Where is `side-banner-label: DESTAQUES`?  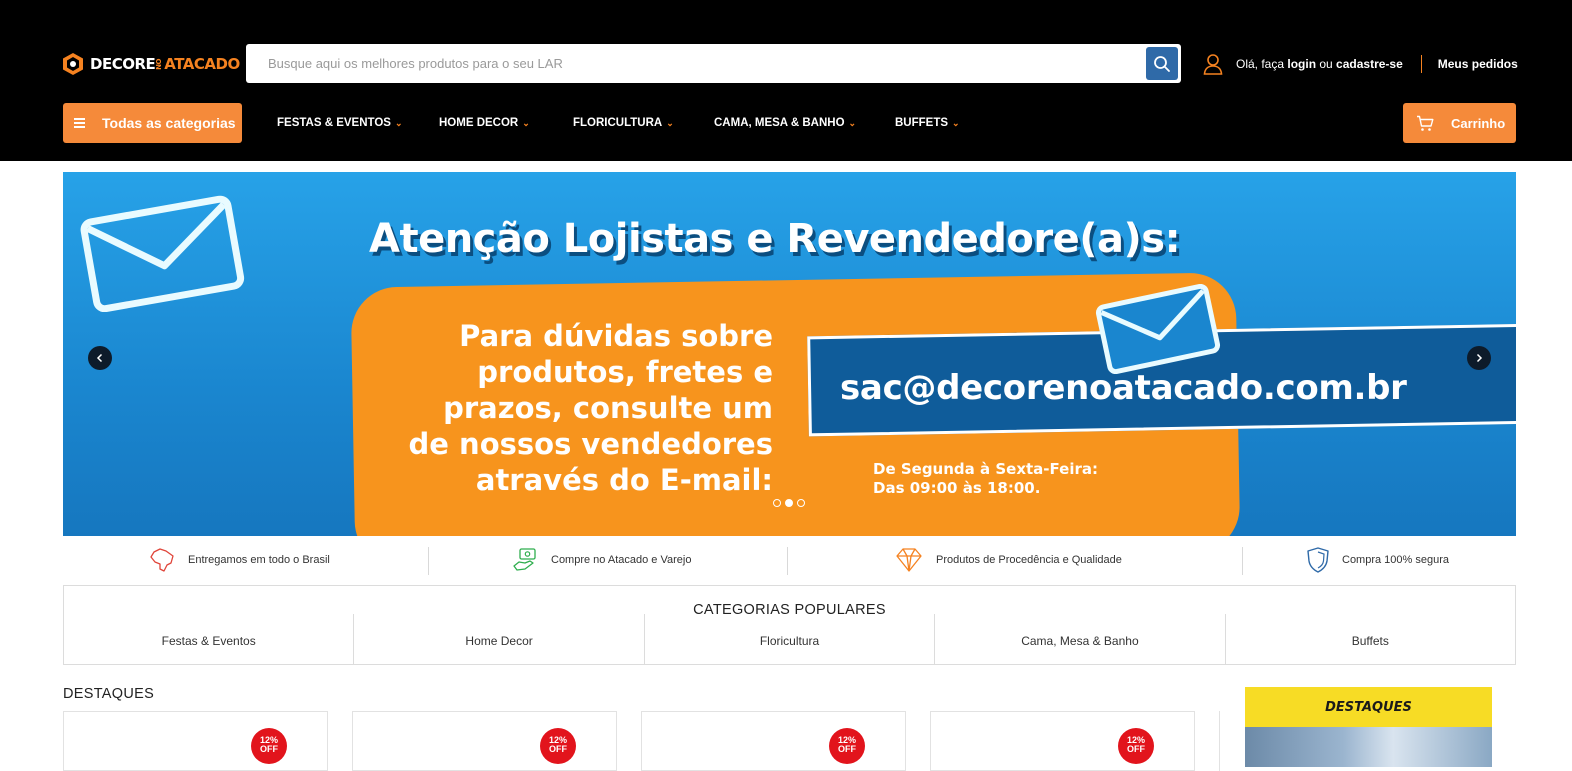
side-banner-label: DESTAQUES is located at coordinates (1368, 707).